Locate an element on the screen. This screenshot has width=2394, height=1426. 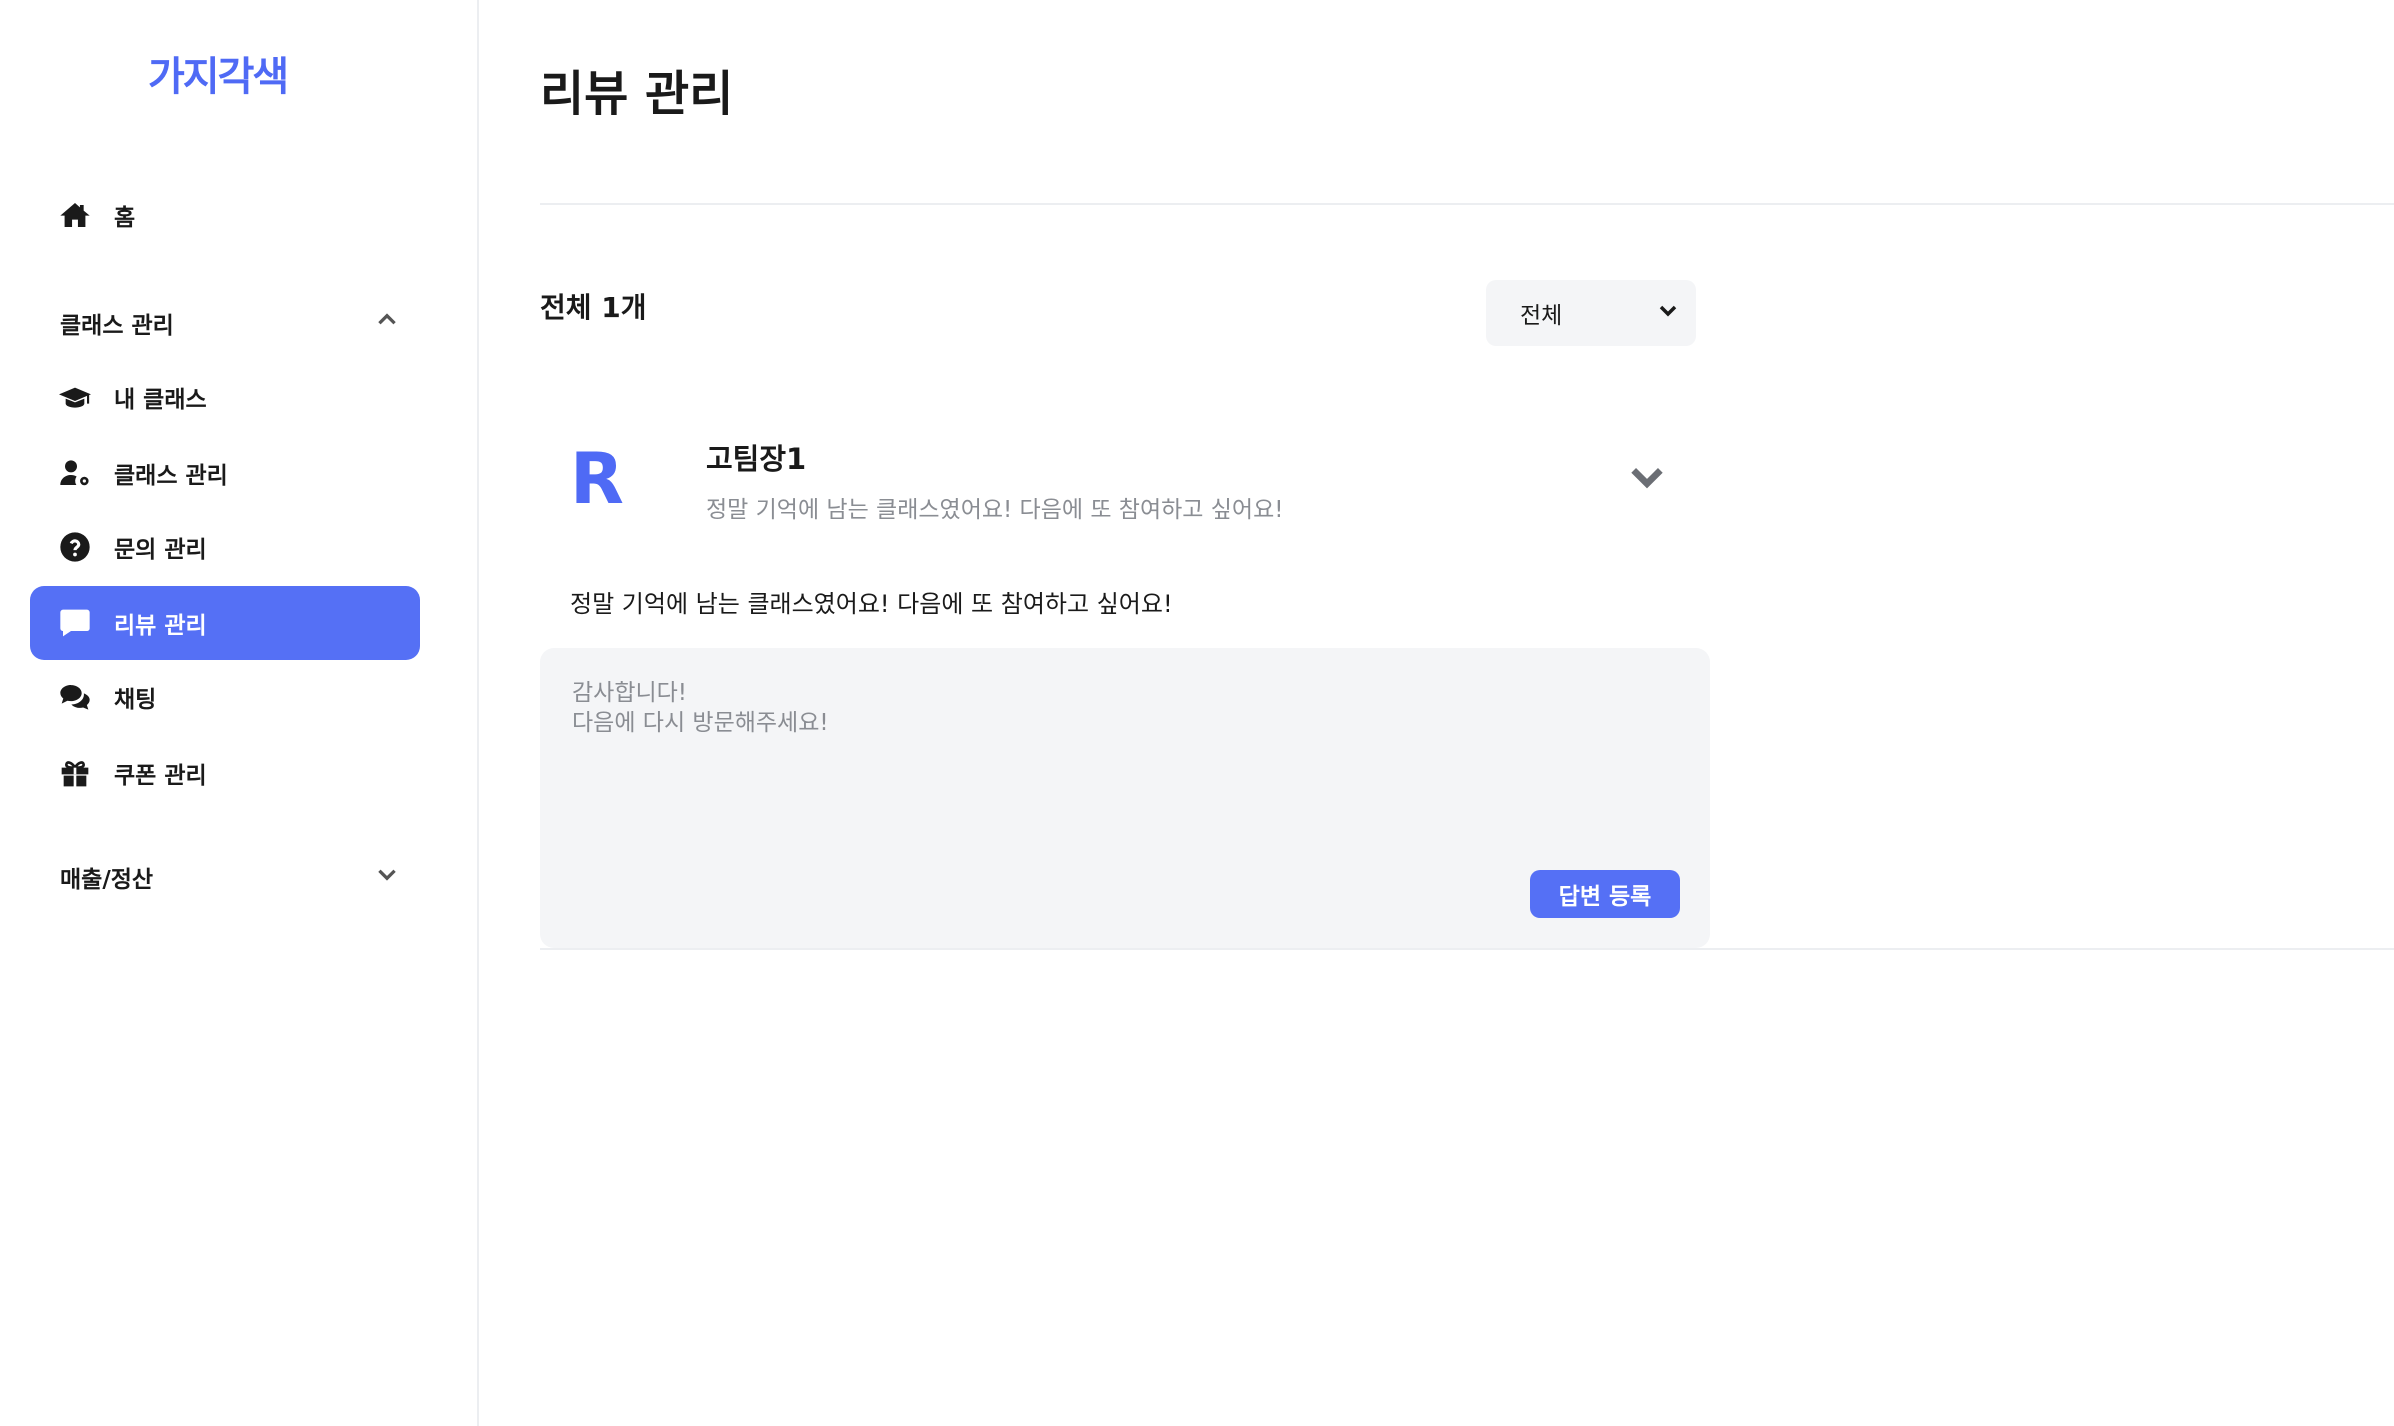
sidebar-item-label: 홈 is located at coordinates (125, 218).